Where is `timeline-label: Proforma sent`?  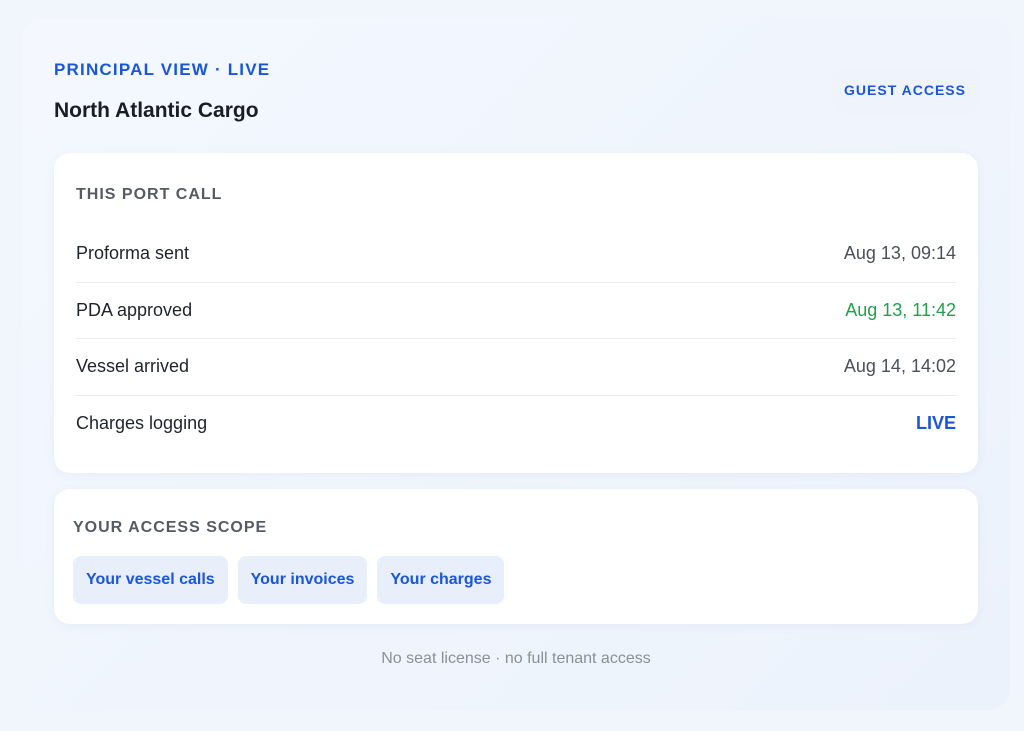 timeline-label: Proforma sent is located at coordinates (133, 253).